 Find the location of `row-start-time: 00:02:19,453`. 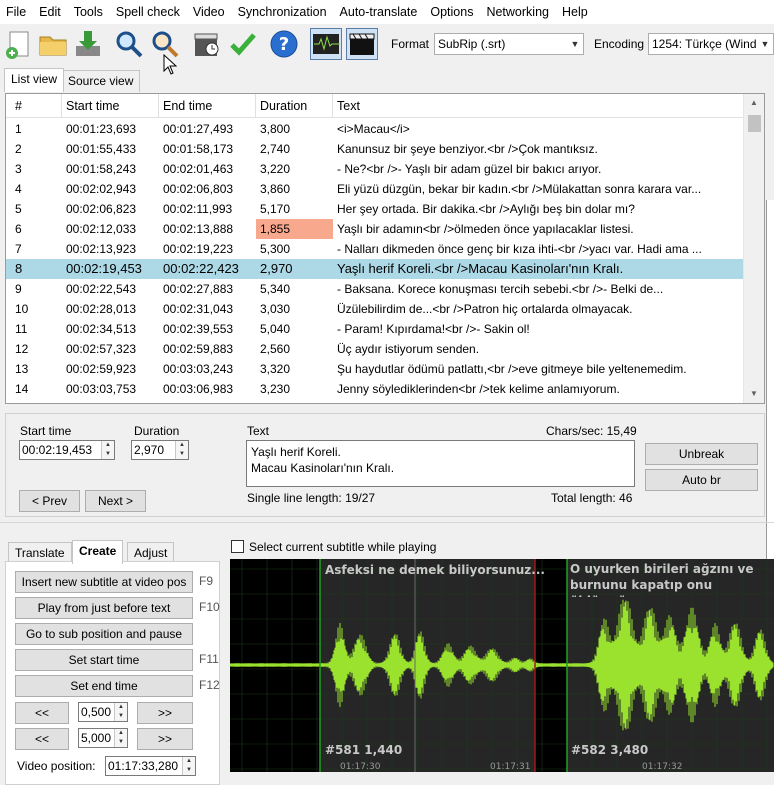

row-start-time: 00:02:19,453 is located at coordinates (104, 268).